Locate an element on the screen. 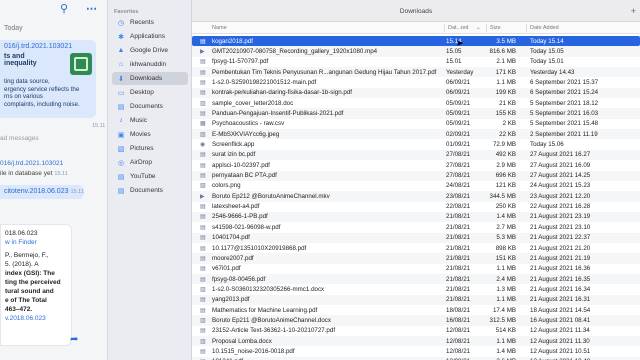 Image resolution: width=640 pixels, height=360 pixels. more-icon: ⋯ is located at coordinates (91, 8).